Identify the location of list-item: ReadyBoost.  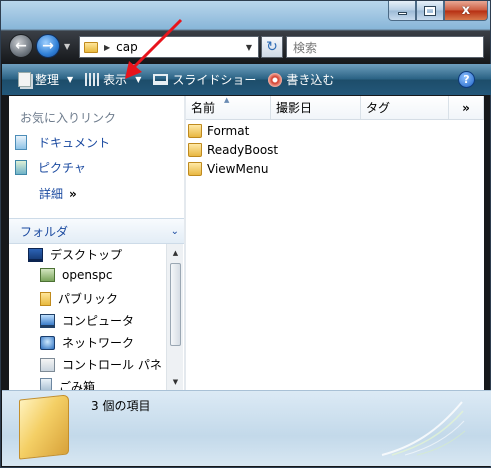
(233, 149).